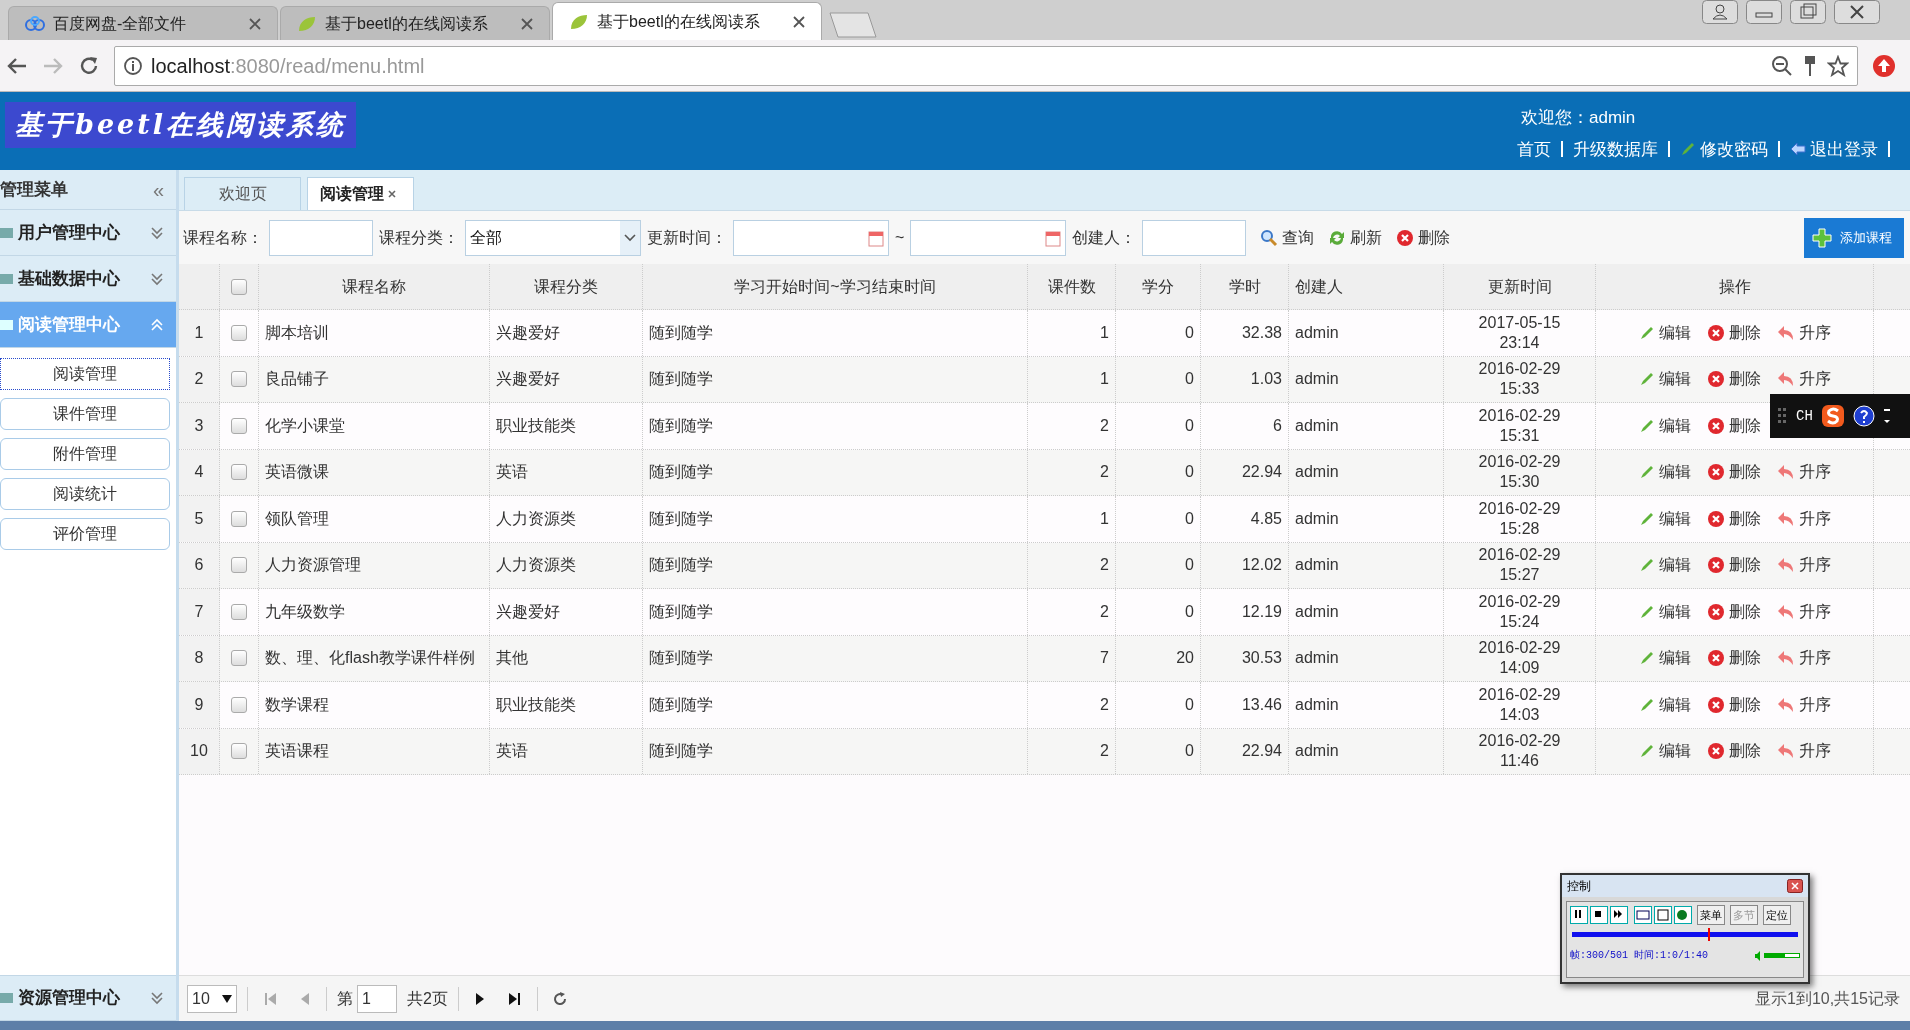  Describe the element at coordinates (1720, 12) in the screenshot. I see `user-icon` at that location.